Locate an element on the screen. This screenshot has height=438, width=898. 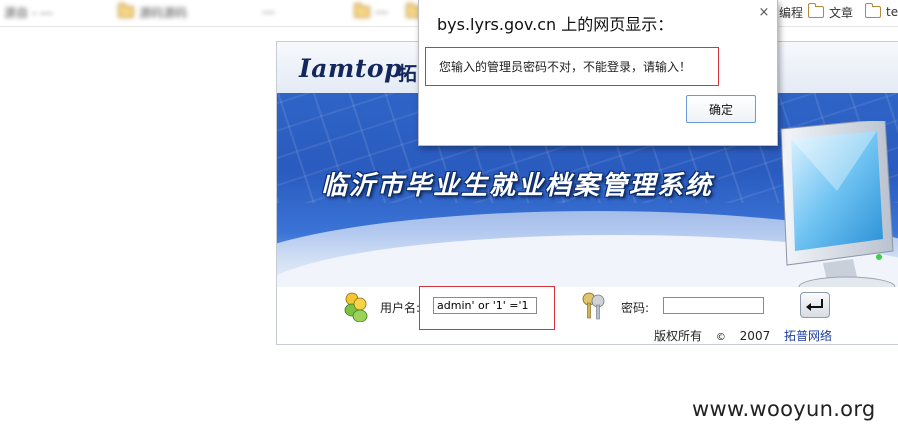
login-submit-button is located at coordinates (815, 305).